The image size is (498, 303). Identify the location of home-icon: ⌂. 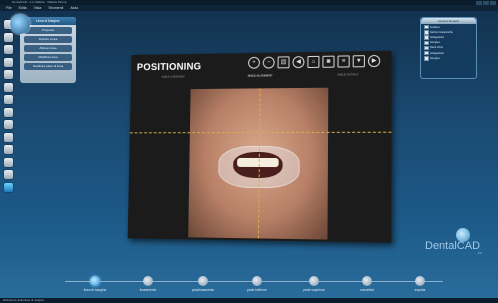
(313, 61).